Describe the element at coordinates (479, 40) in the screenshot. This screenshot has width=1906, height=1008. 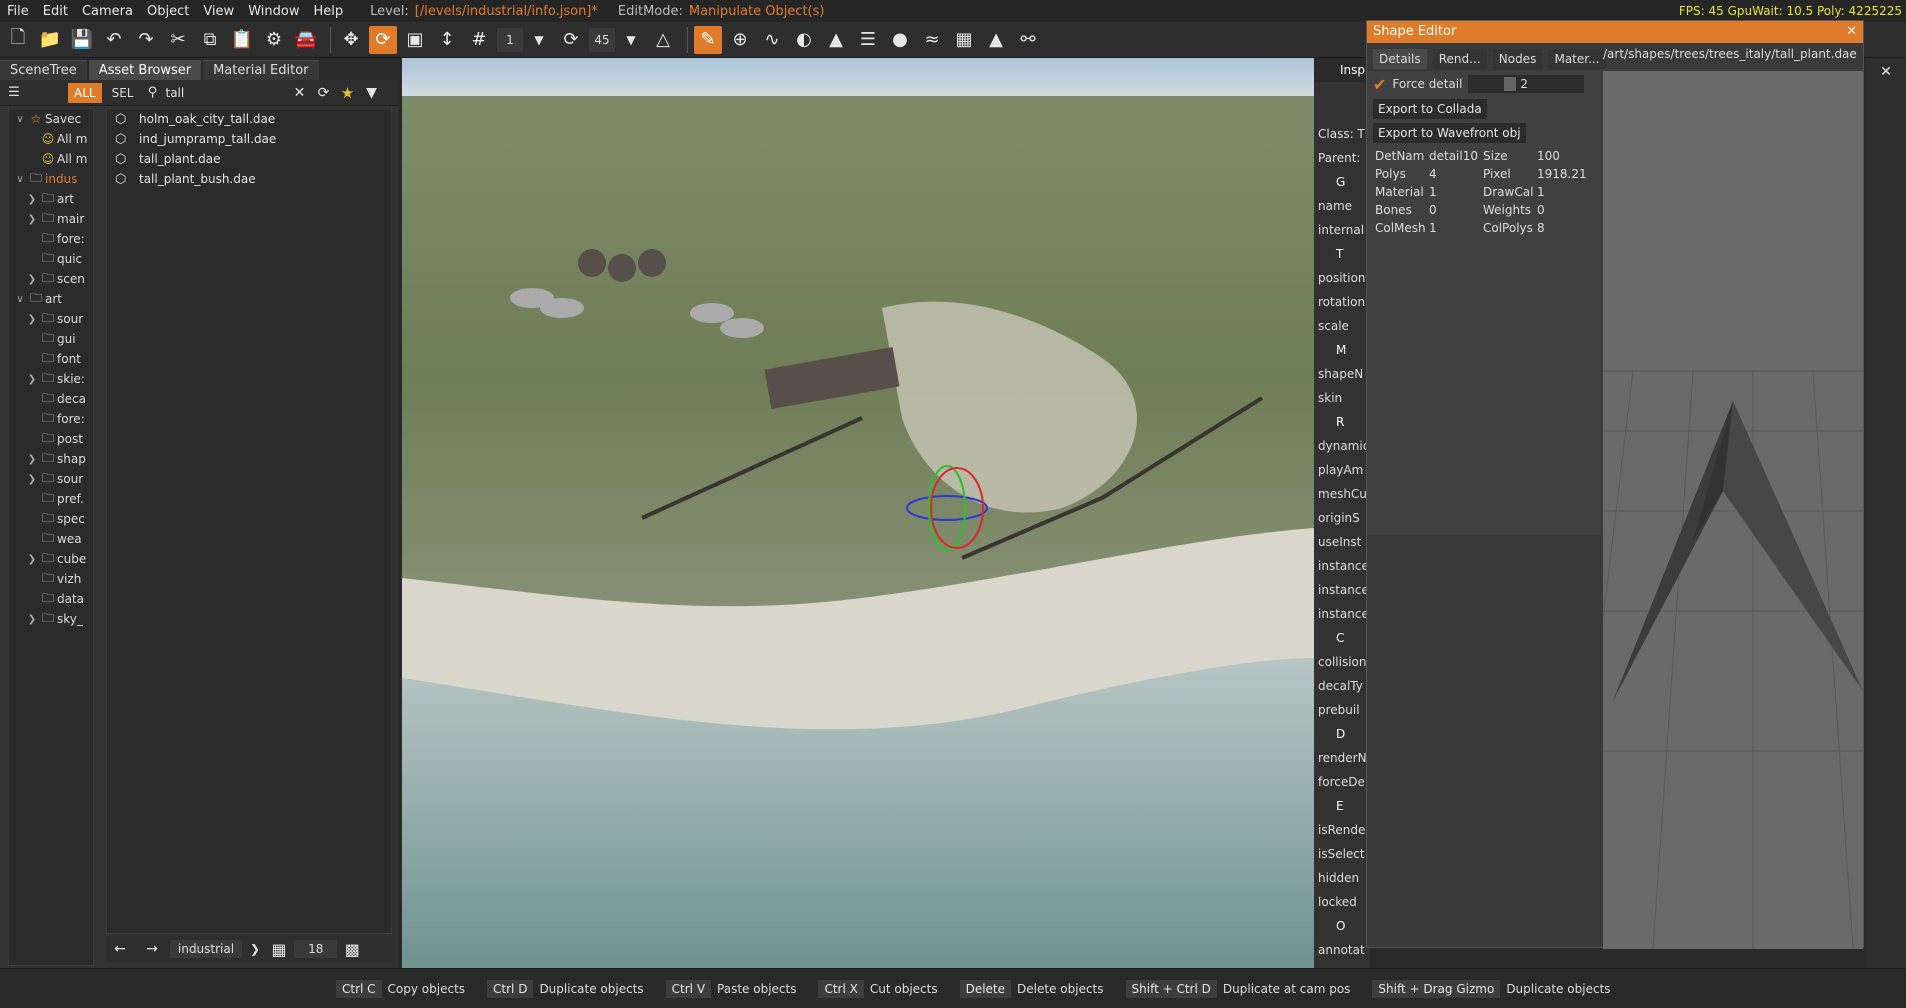
I see `grid-snap-icon: #` at that location.